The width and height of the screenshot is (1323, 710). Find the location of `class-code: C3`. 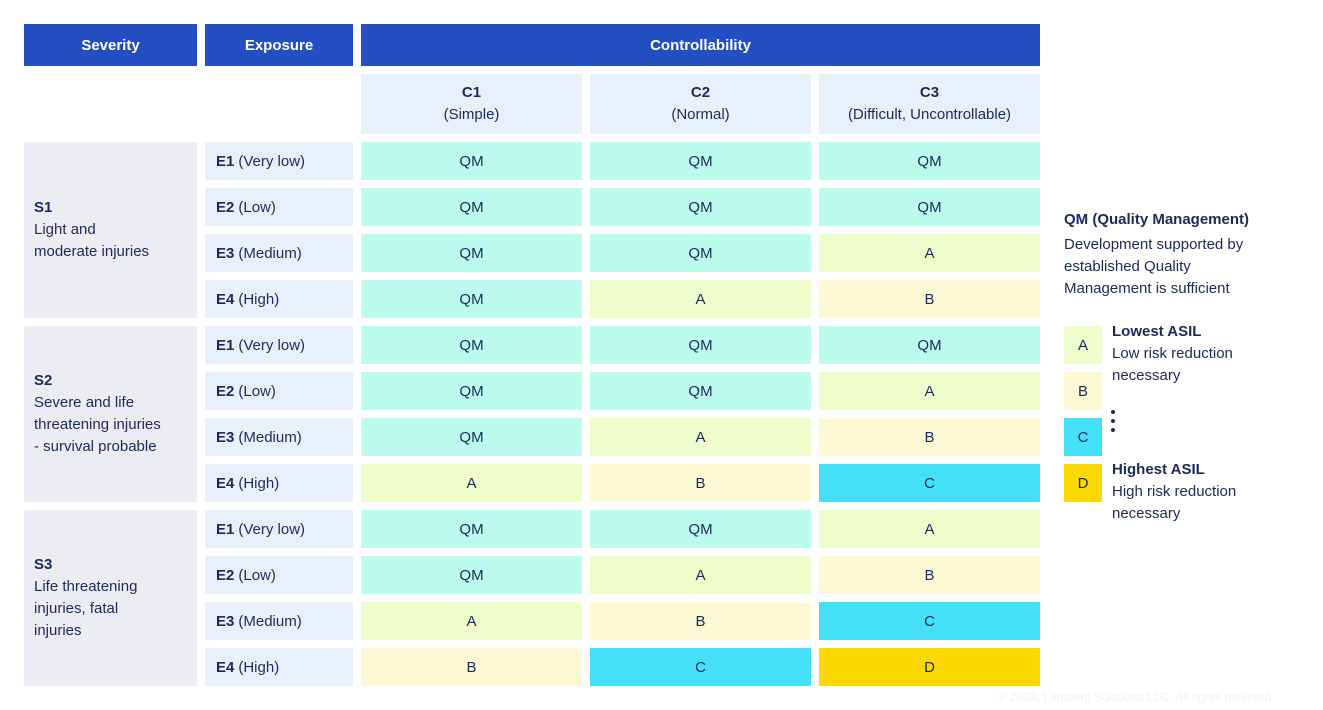

class-code: C3 is located at coordinates (929, 92).